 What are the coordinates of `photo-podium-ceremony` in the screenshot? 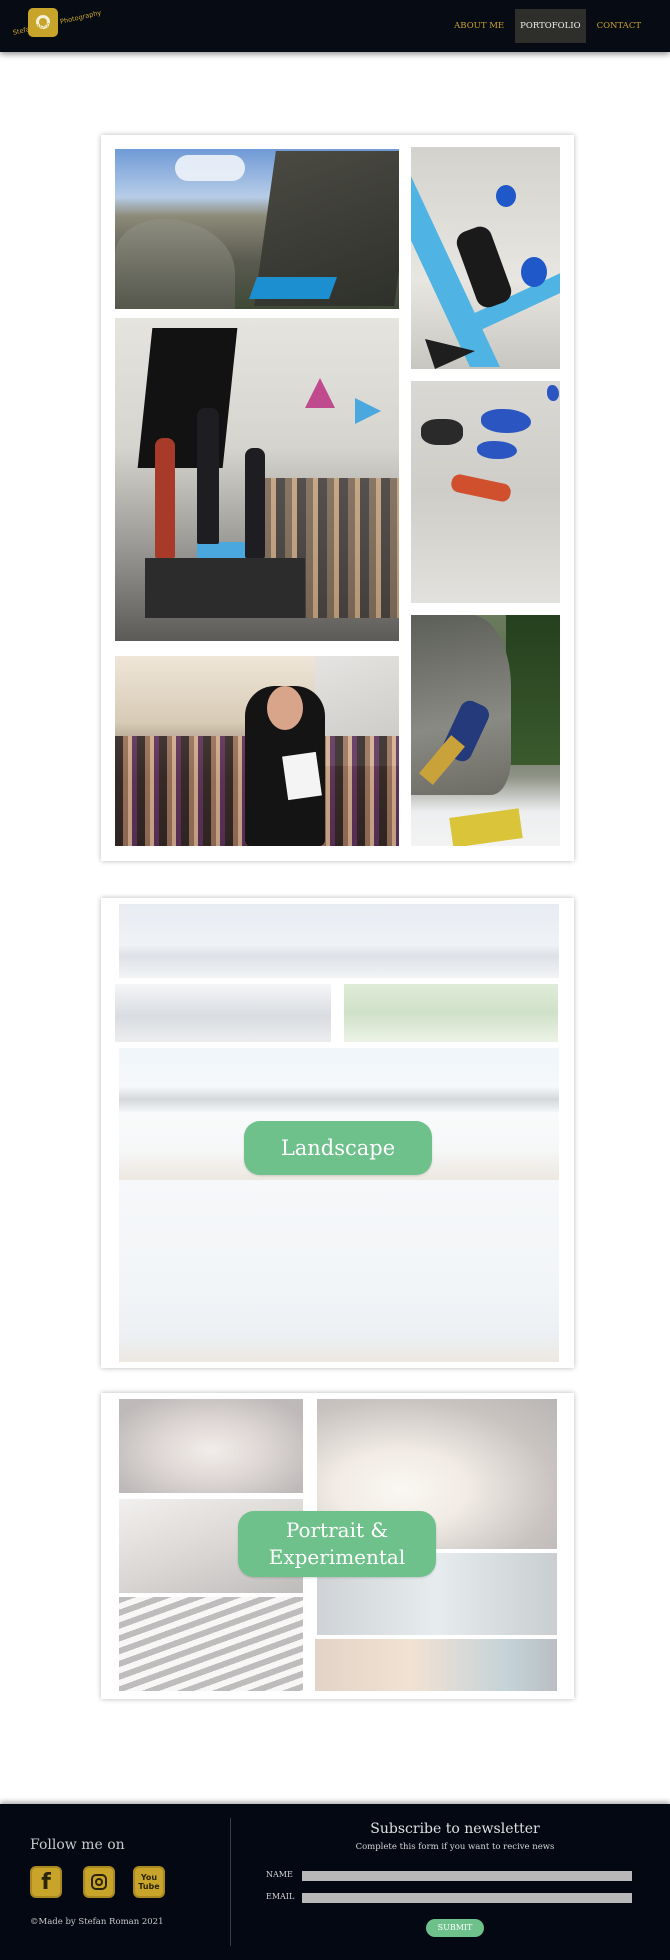 It's located at (257, 479).